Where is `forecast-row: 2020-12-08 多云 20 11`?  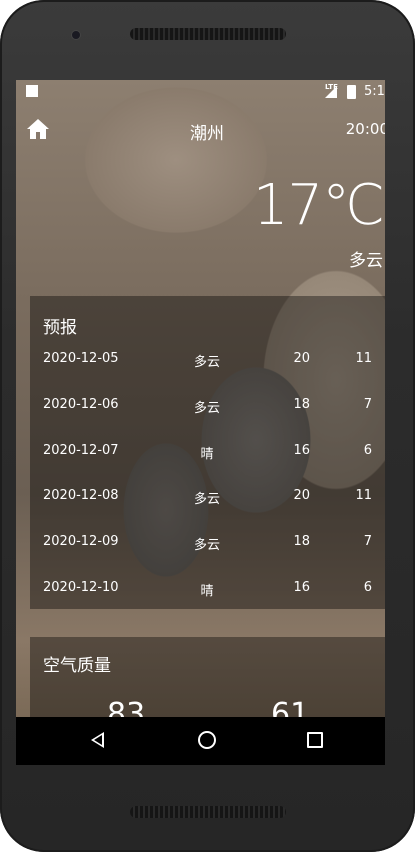
forecast-row: 2020-12-08 多云 20 11 is located at coordinates (207, 511).